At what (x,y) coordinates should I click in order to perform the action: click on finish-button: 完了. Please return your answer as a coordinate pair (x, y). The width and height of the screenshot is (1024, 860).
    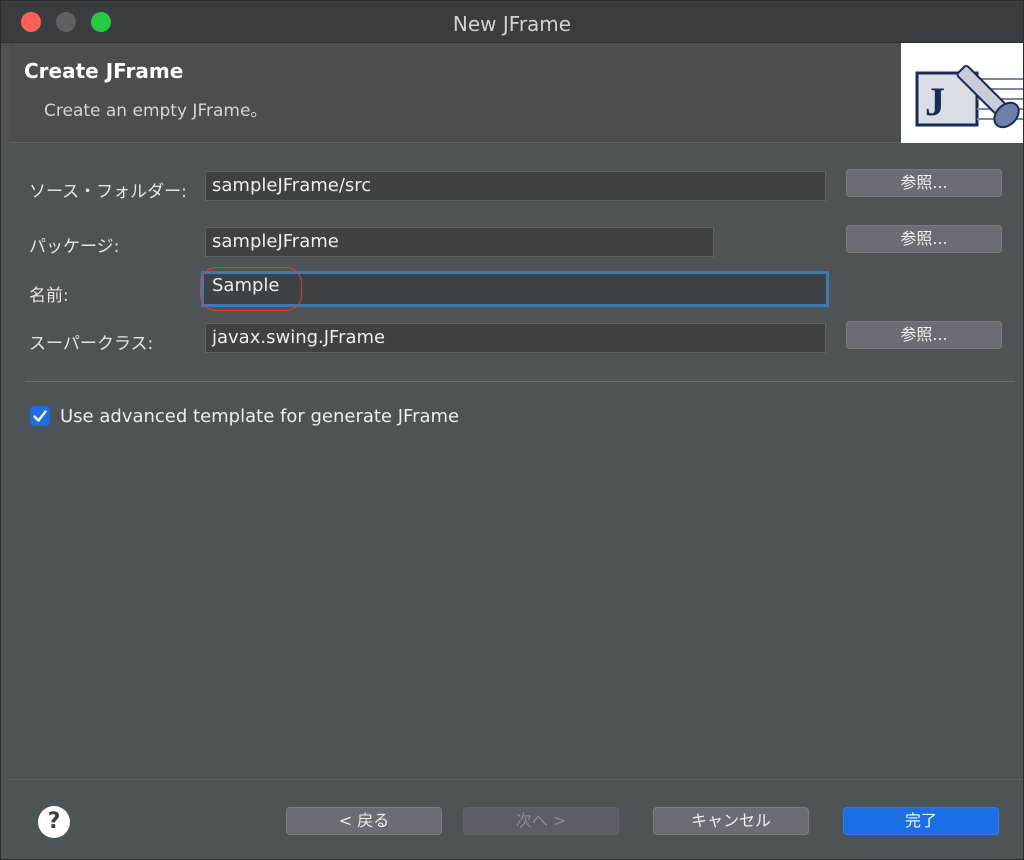
    Looking at the image, I should click on (921, 821).